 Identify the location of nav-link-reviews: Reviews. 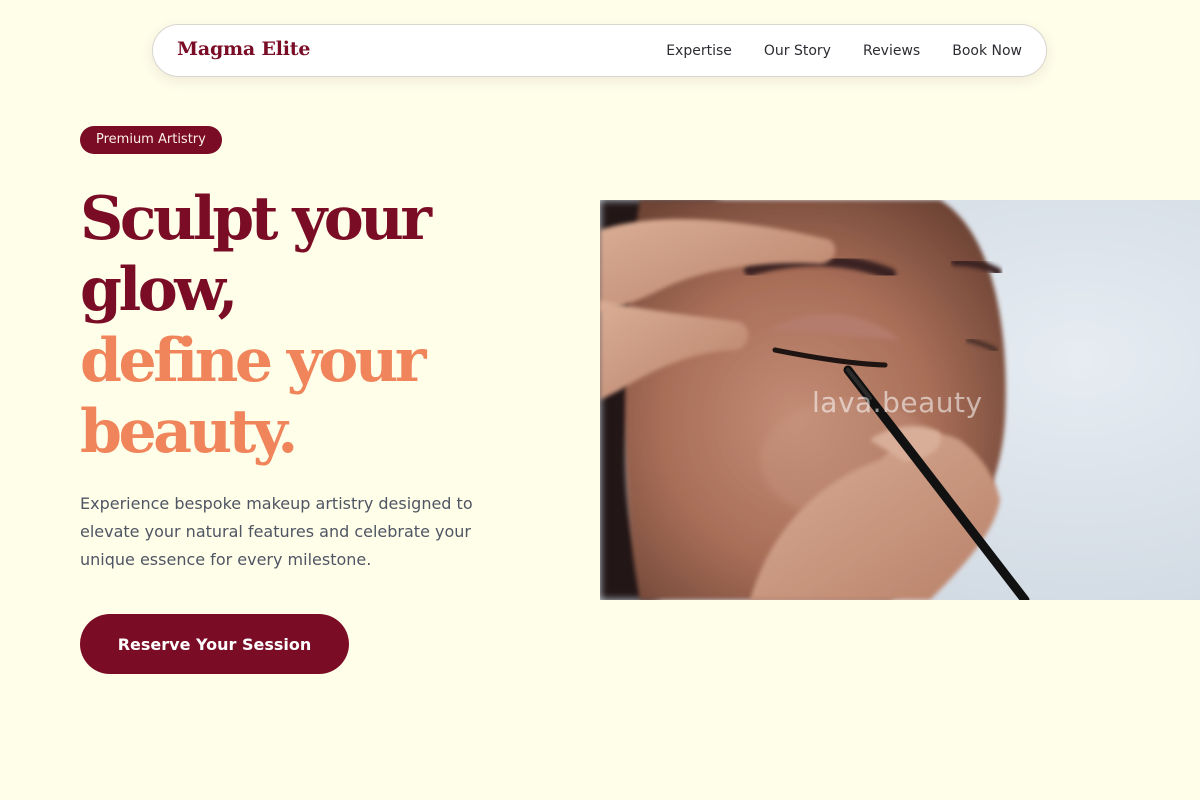
(891, 51).